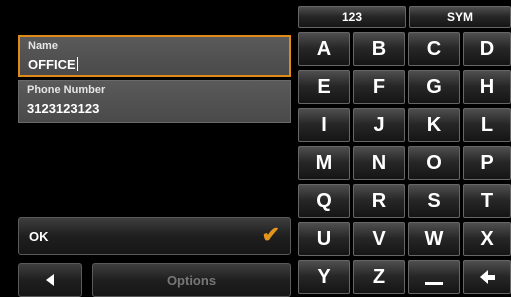 This screenshot has width=511, height=297. I want to click on key-s: S, so click(434, 201).